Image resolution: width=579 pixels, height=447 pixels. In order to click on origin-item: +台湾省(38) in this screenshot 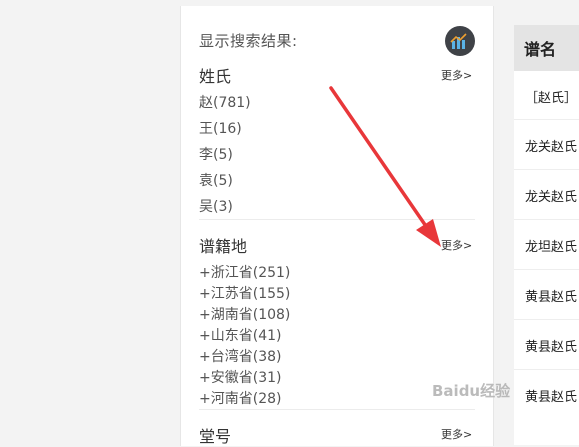, I will do `click(240, 356)`.